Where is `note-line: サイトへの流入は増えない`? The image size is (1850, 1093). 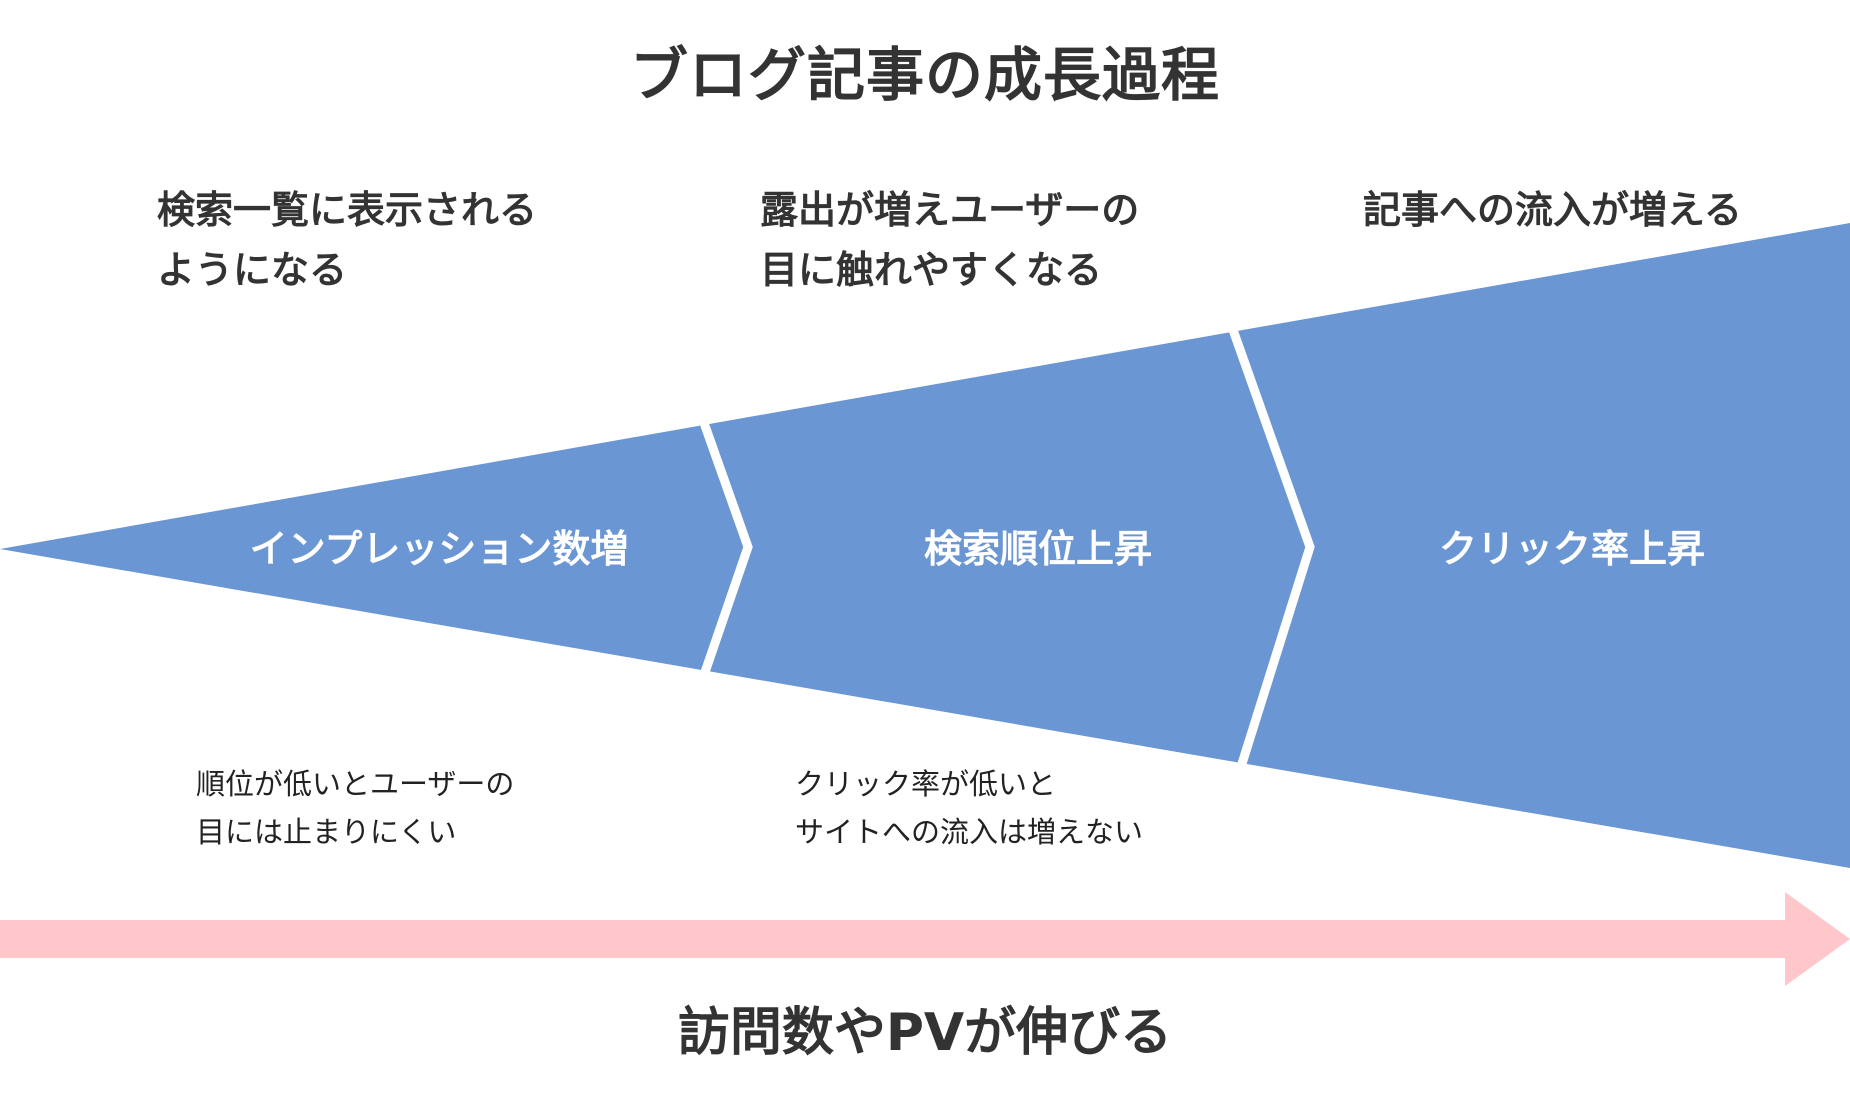
note-line: サイトへの流入は増えない is located at coordinates (969, 832).